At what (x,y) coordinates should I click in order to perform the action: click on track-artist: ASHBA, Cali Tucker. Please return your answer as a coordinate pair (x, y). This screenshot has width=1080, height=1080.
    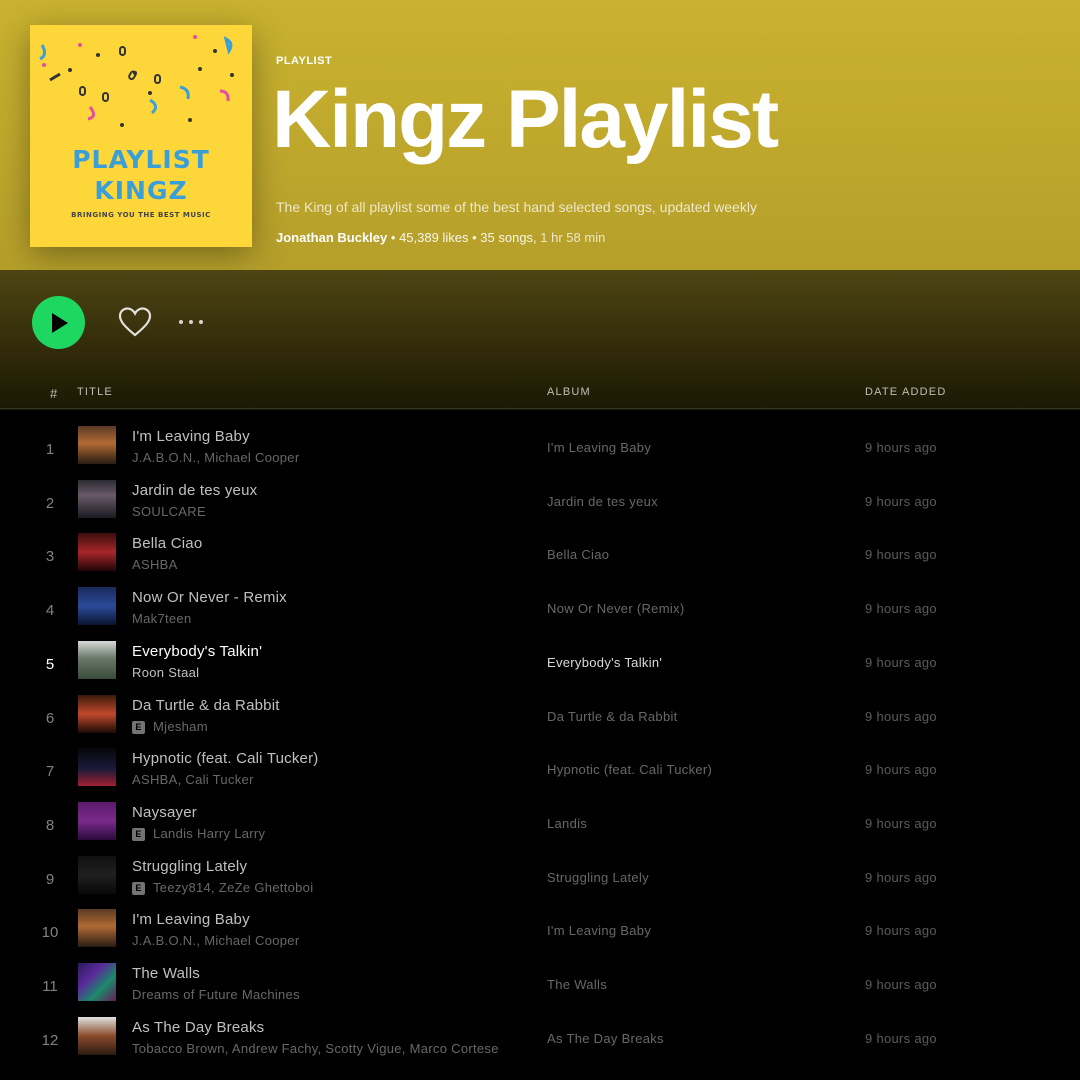
    Looking at the image, I should click on (193, 779).